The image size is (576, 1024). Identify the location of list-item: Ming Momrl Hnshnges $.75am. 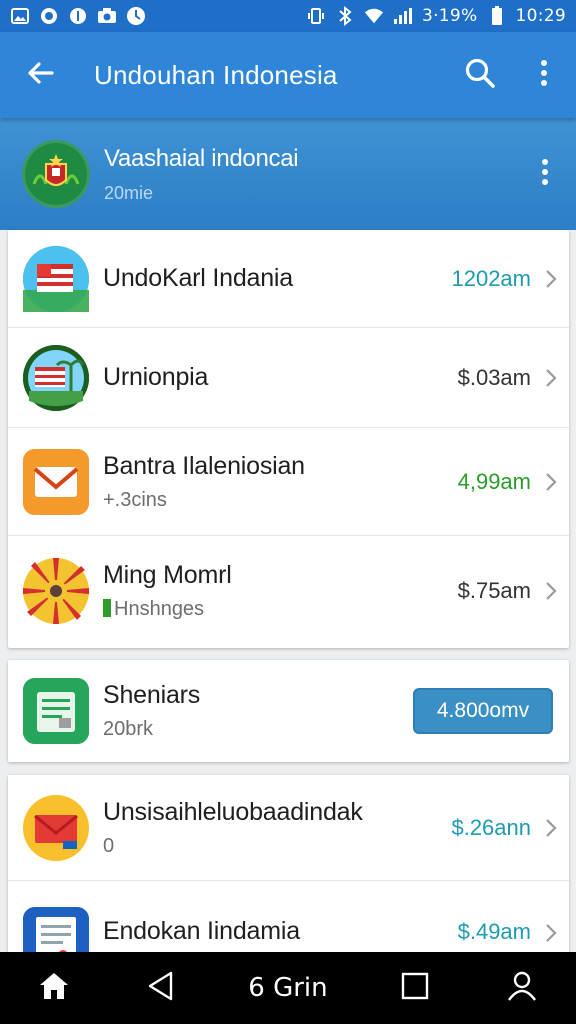
(288, 591).